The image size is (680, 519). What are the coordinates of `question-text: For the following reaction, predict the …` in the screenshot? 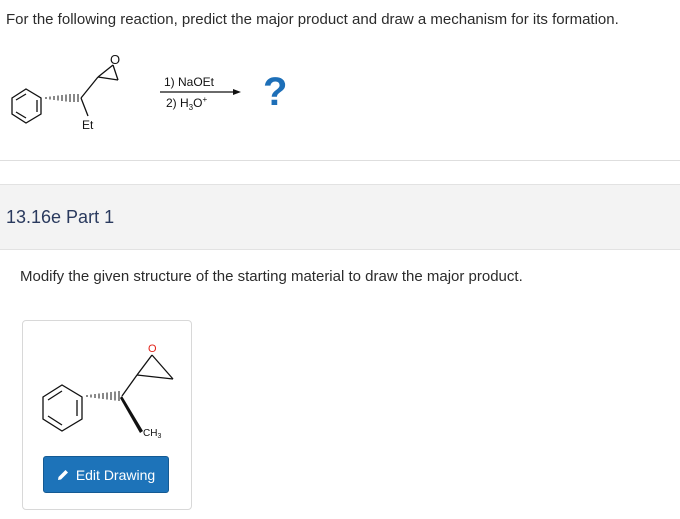 It's located at (312, 19).